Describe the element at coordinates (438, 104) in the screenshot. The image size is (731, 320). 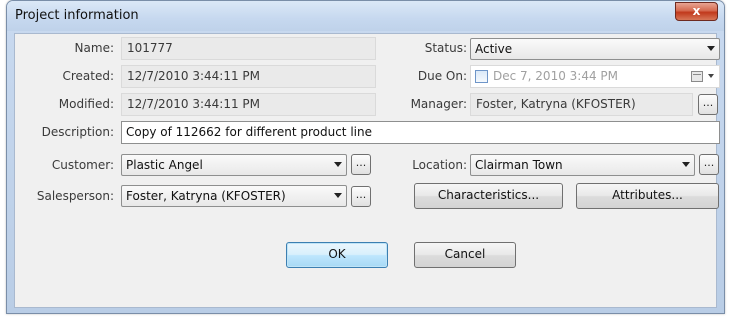
I see `manager-label: Manager:` at that location.